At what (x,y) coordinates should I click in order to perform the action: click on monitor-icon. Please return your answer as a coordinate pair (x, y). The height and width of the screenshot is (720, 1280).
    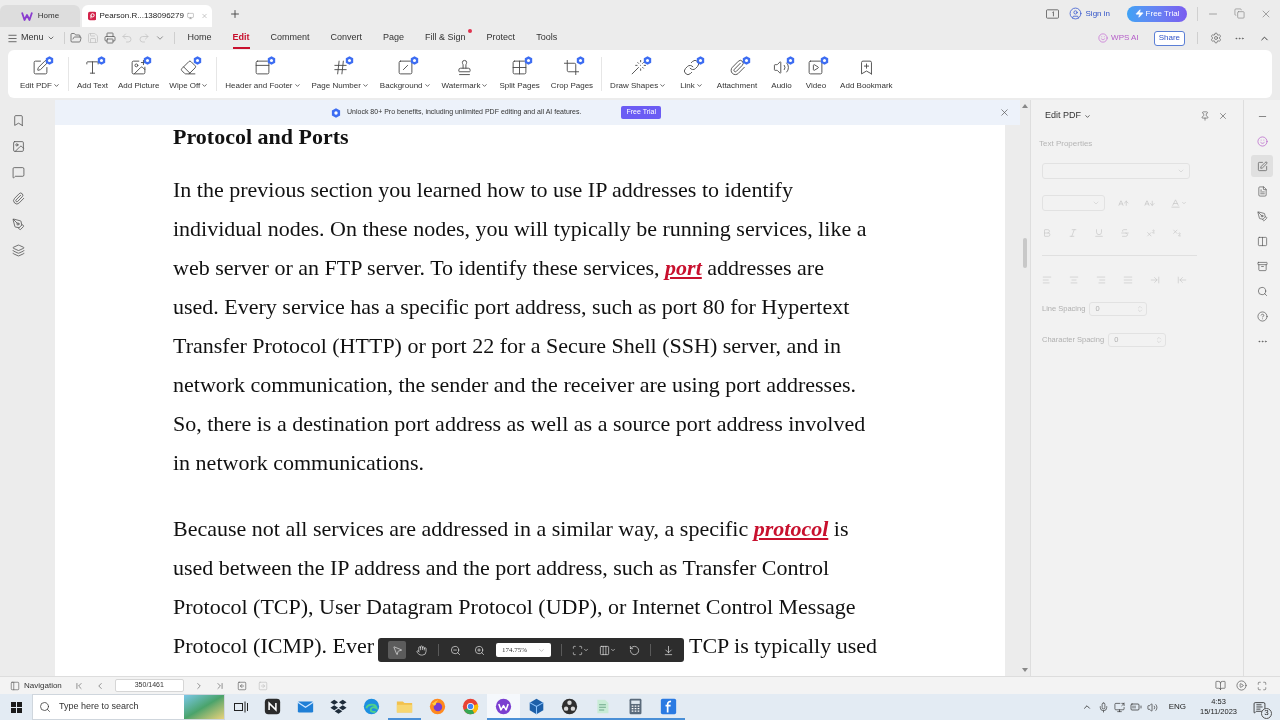
    Looking at the image, I should click on (190, 16).